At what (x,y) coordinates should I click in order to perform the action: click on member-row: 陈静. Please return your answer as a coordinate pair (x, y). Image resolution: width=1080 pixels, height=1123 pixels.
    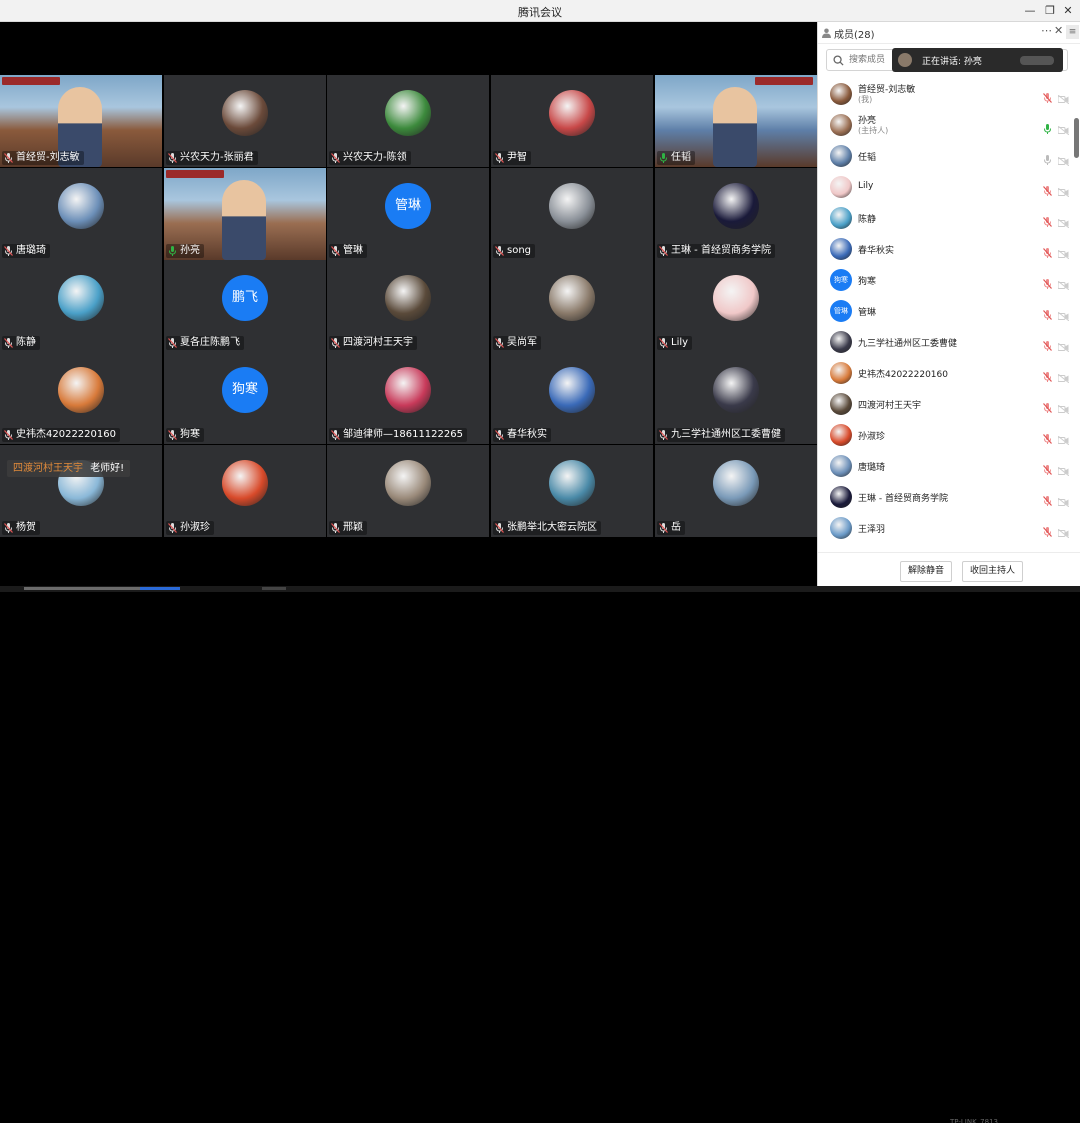
    Looking at the image, I should click on (944, 217).